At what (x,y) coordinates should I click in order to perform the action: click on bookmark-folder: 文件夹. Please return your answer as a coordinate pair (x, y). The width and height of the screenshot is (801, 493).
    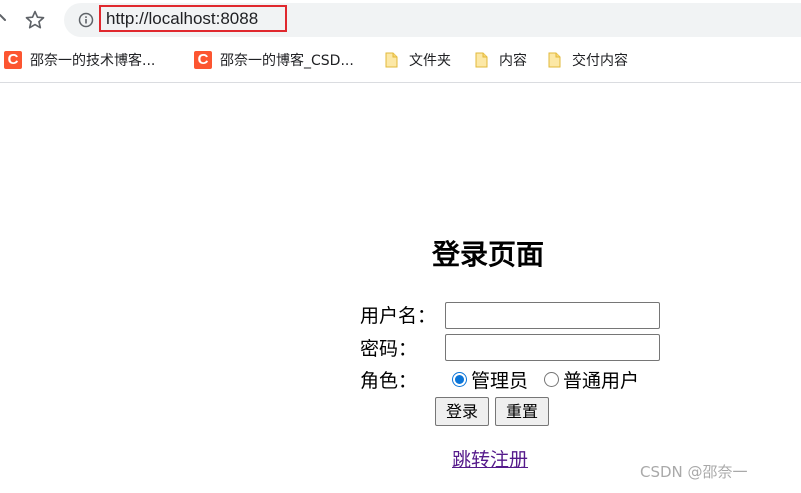
    Looking at the image, I should click on (417, 60).